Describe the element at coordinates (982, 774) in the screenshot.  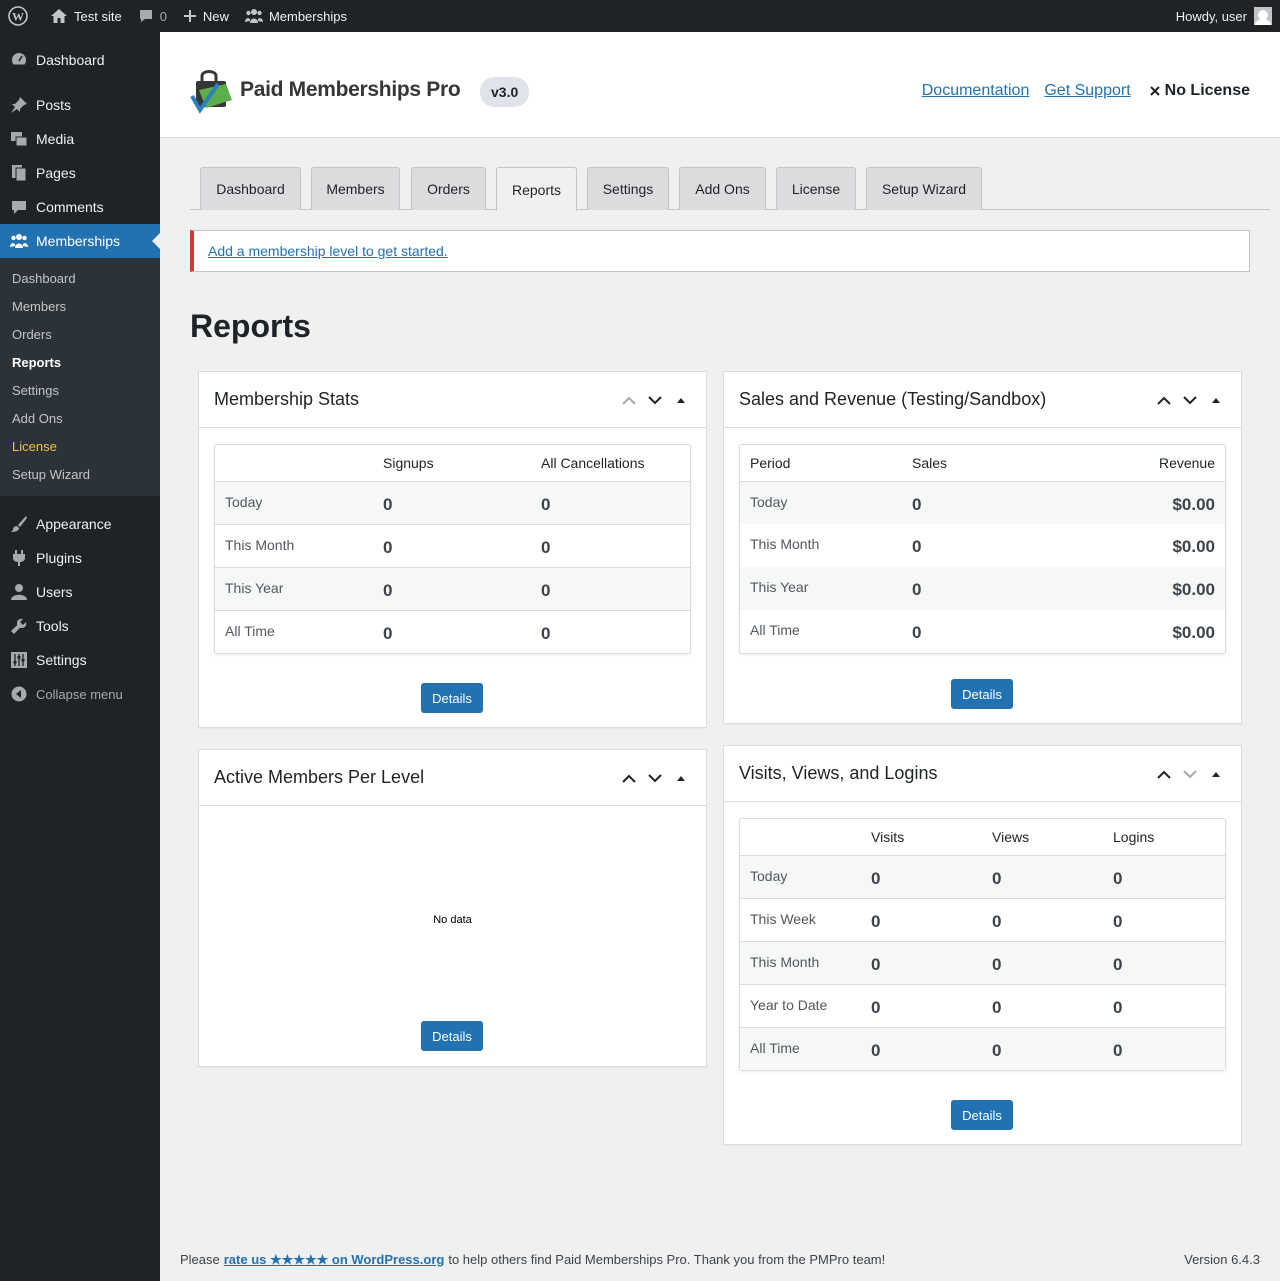
I see `box-header: Visits, Views, and Logins` at that location.